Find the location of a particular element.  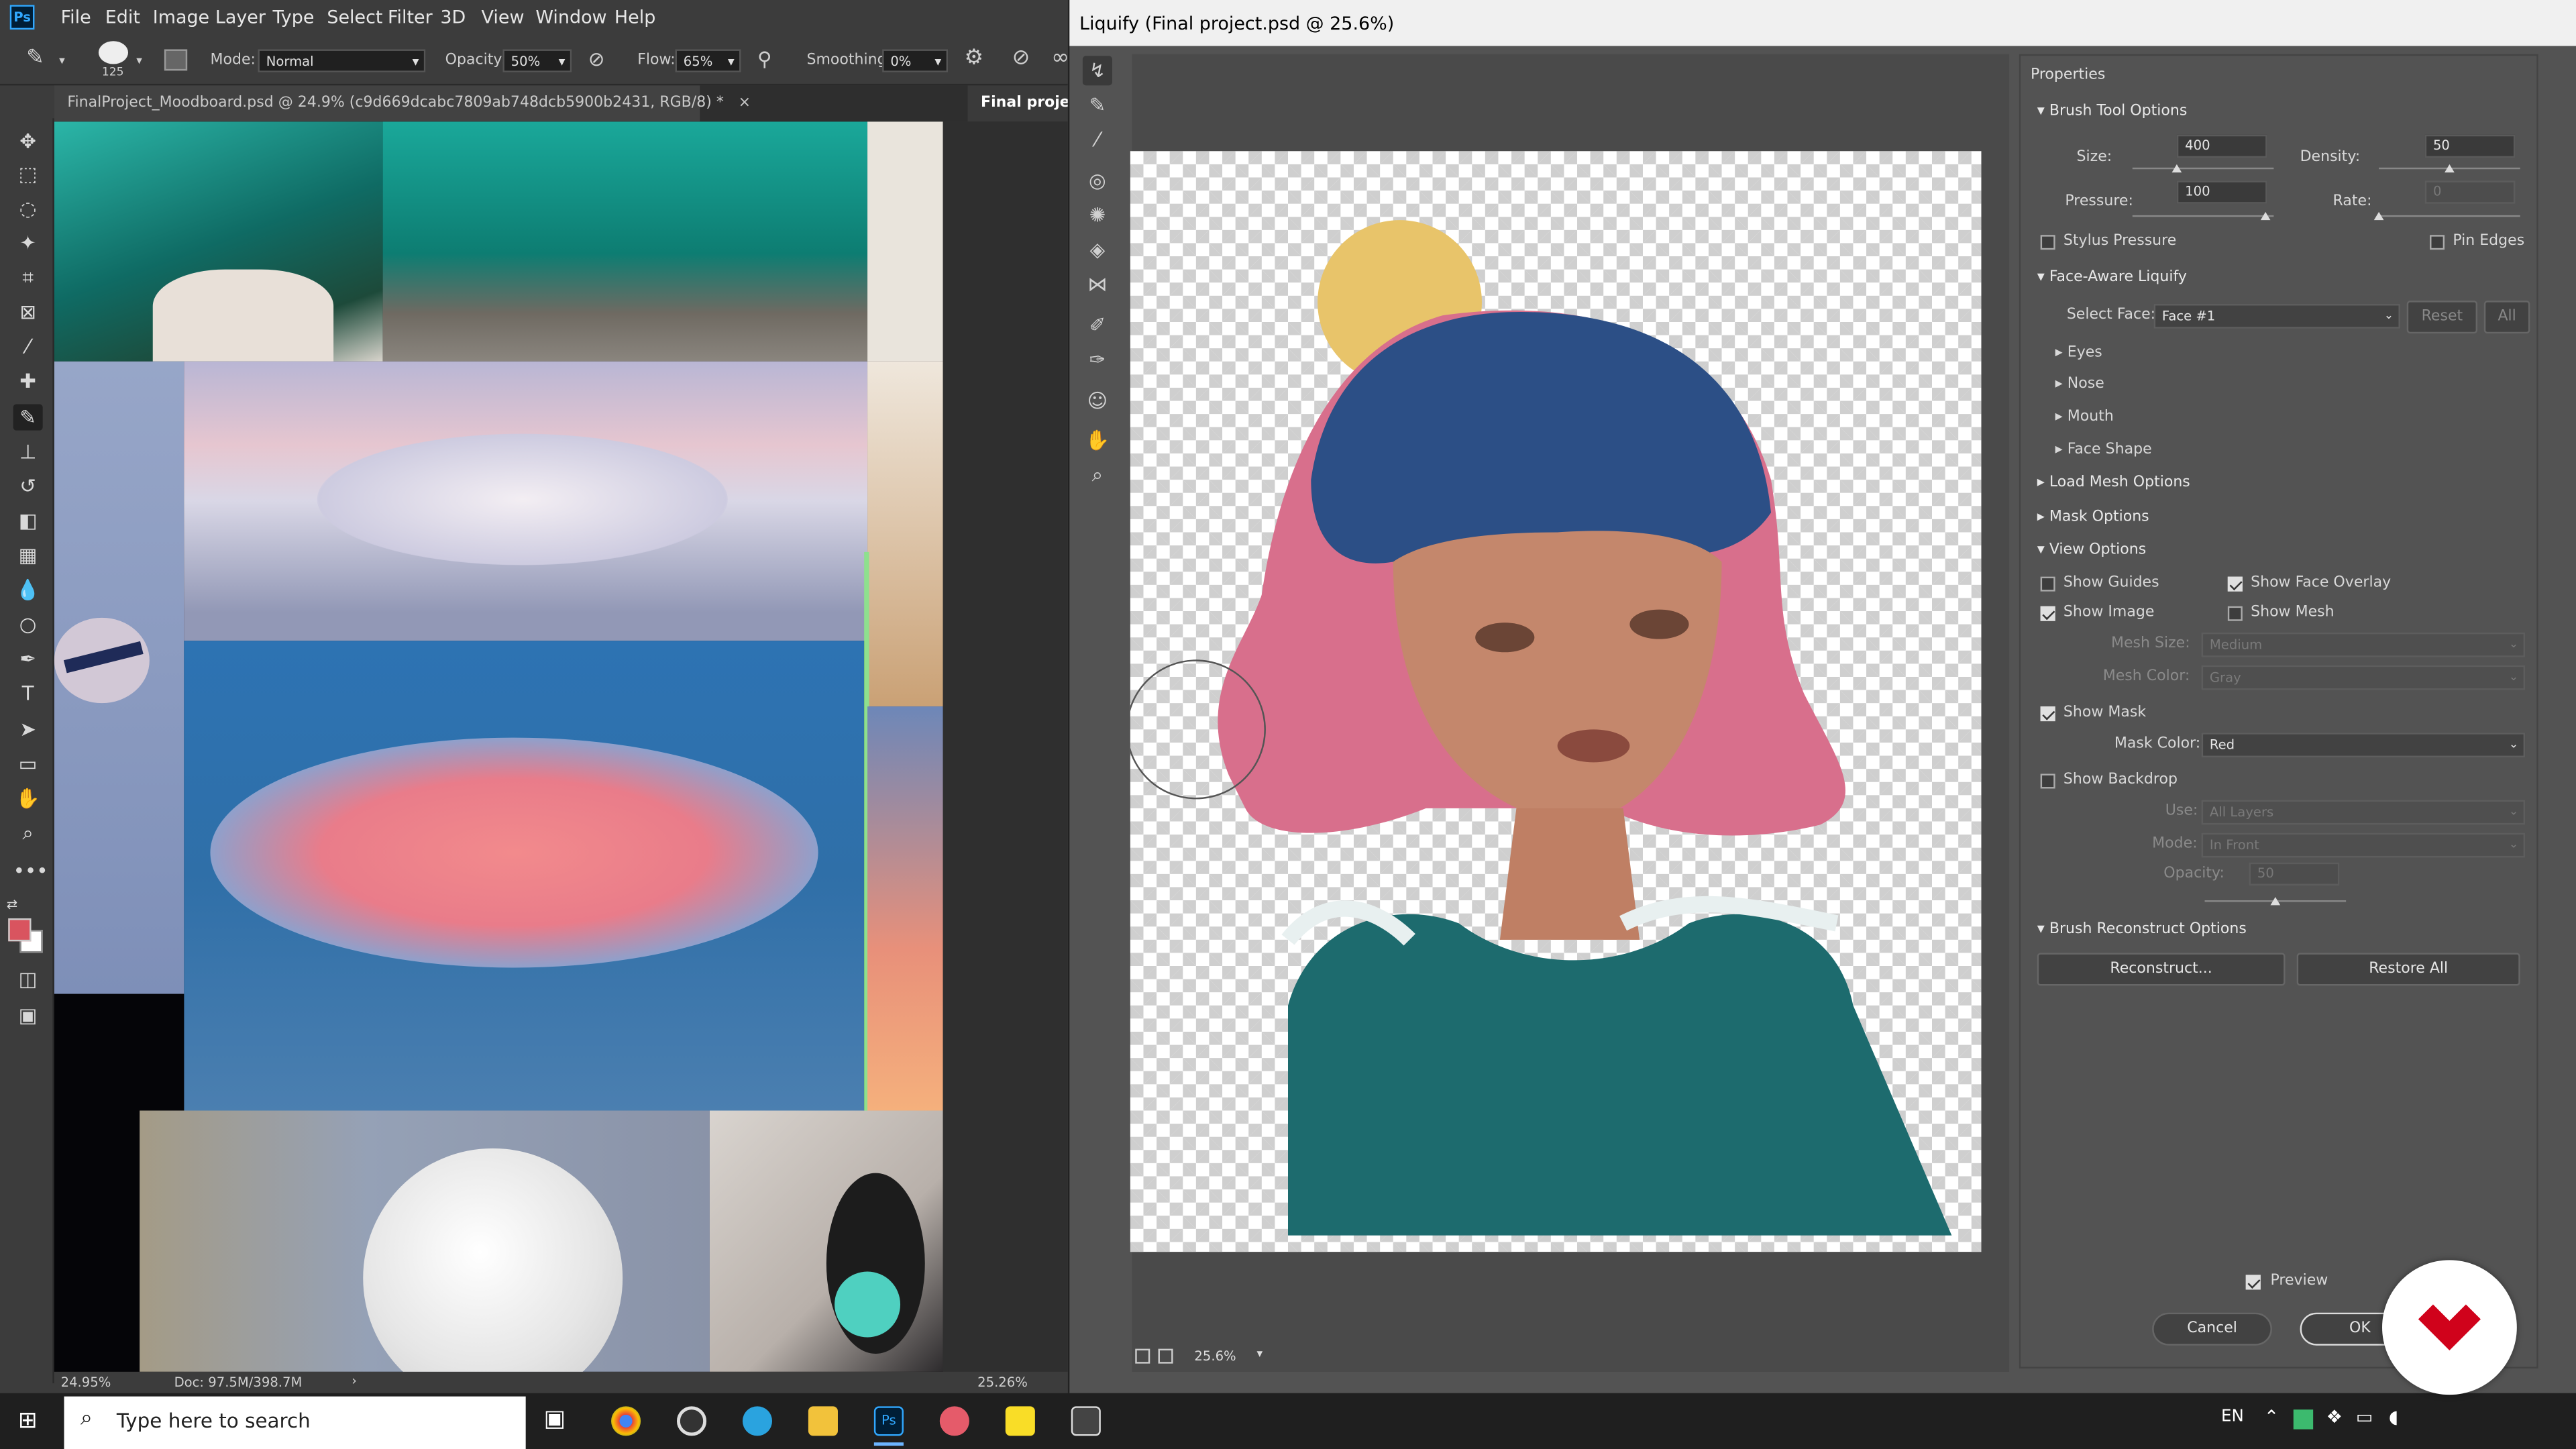

stylus-pressure-checkbox is located at coordinates (2047, 242).